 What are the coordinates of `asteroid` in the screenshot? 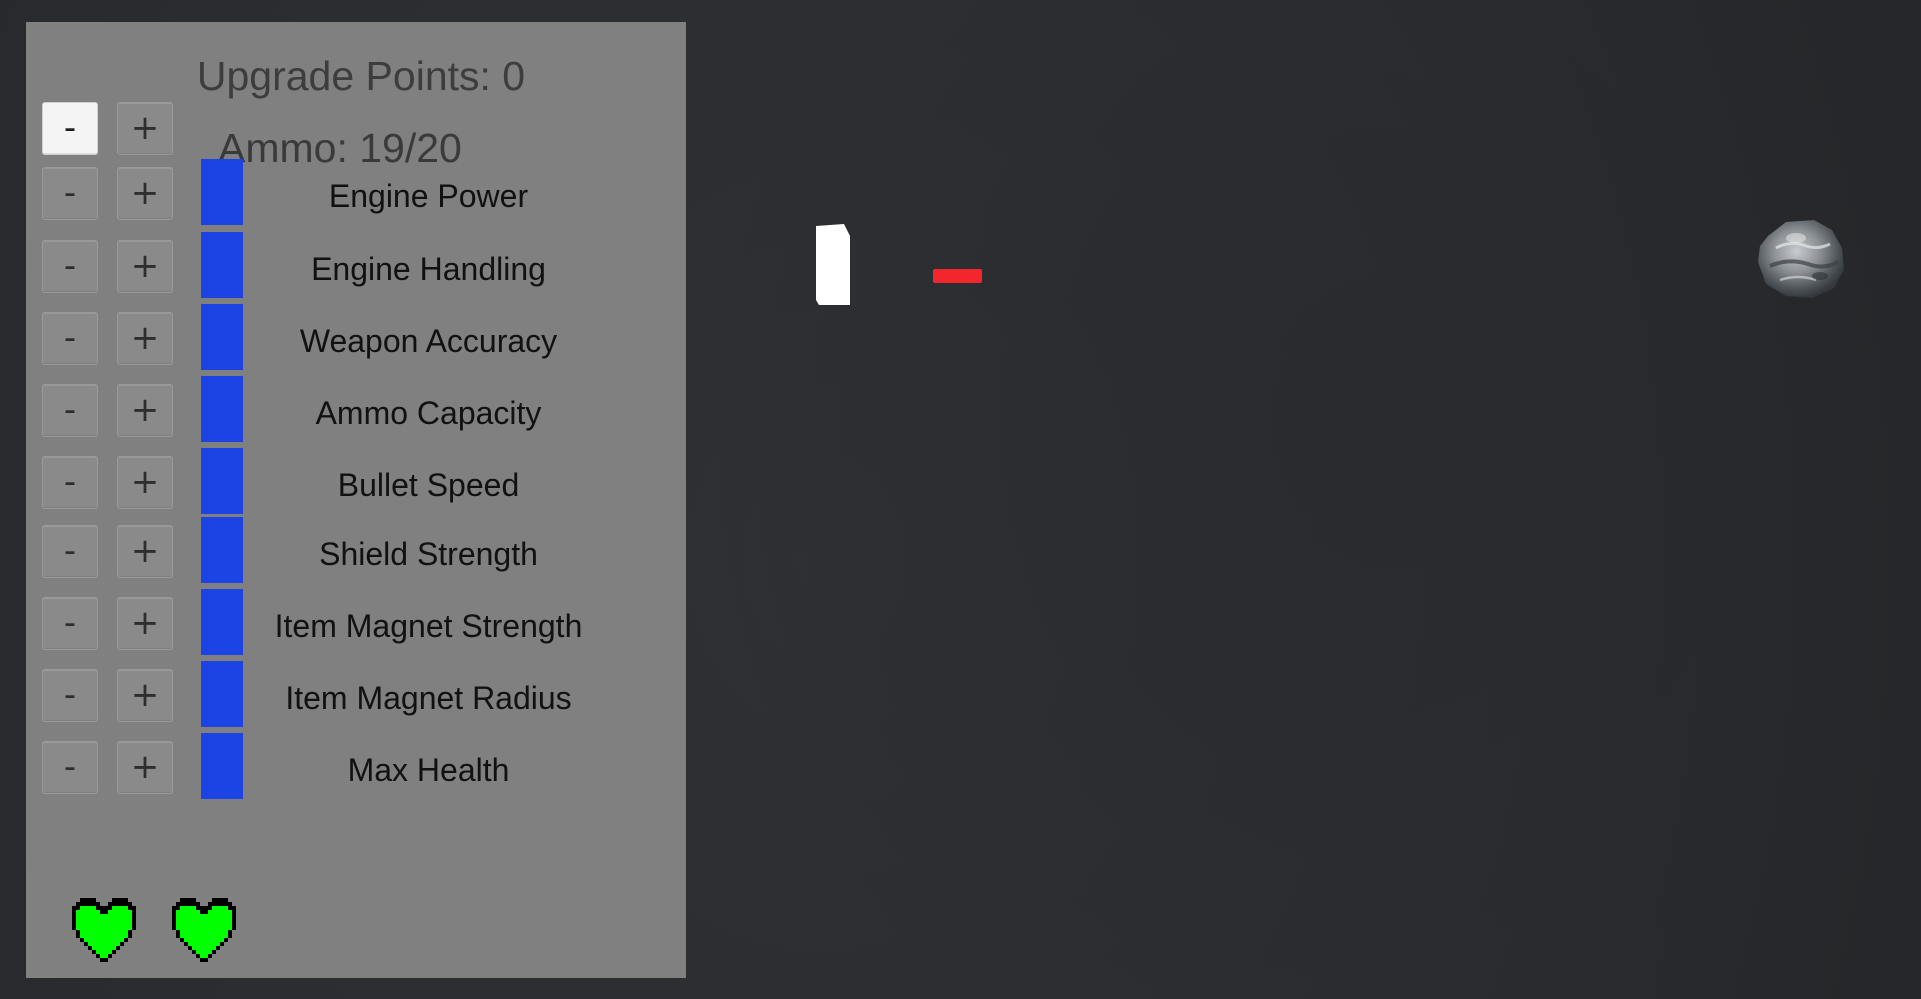 It's located at (1801, 259).